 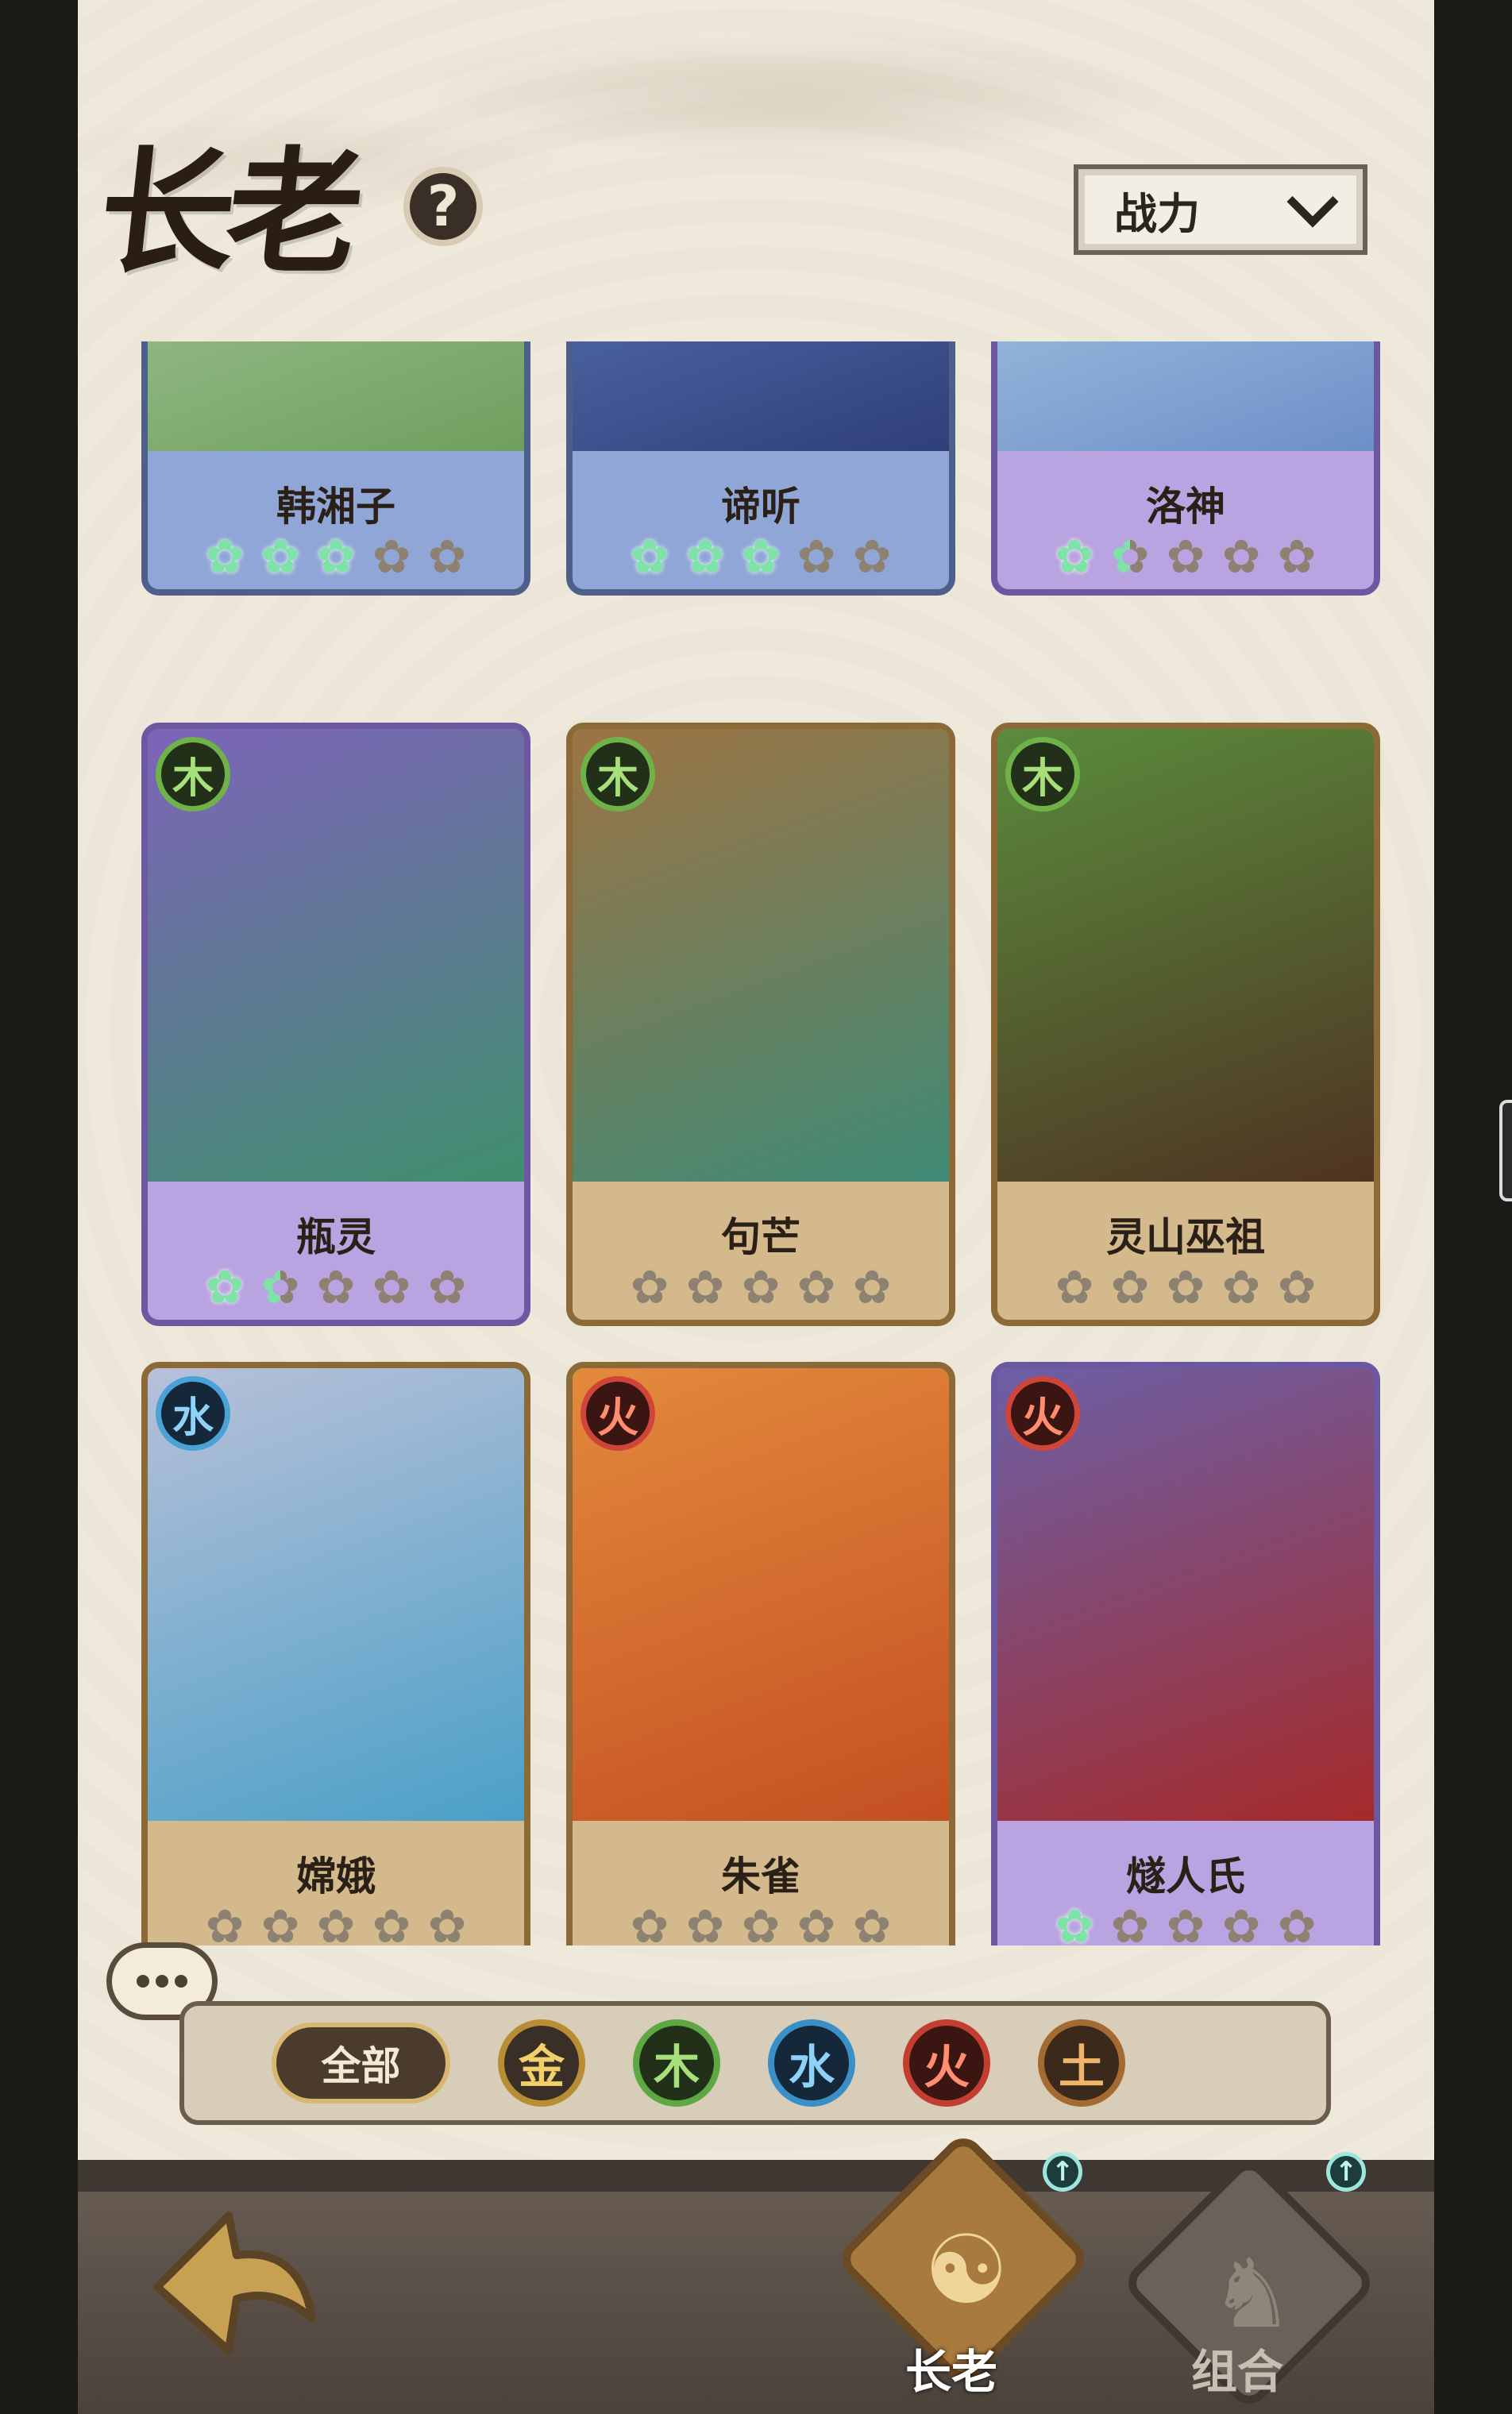 What do you see at coordinates (1185, 1237) in the screenshot?
I see `character-name: 灵山巫祖` at bounding box center [1185, 1237].